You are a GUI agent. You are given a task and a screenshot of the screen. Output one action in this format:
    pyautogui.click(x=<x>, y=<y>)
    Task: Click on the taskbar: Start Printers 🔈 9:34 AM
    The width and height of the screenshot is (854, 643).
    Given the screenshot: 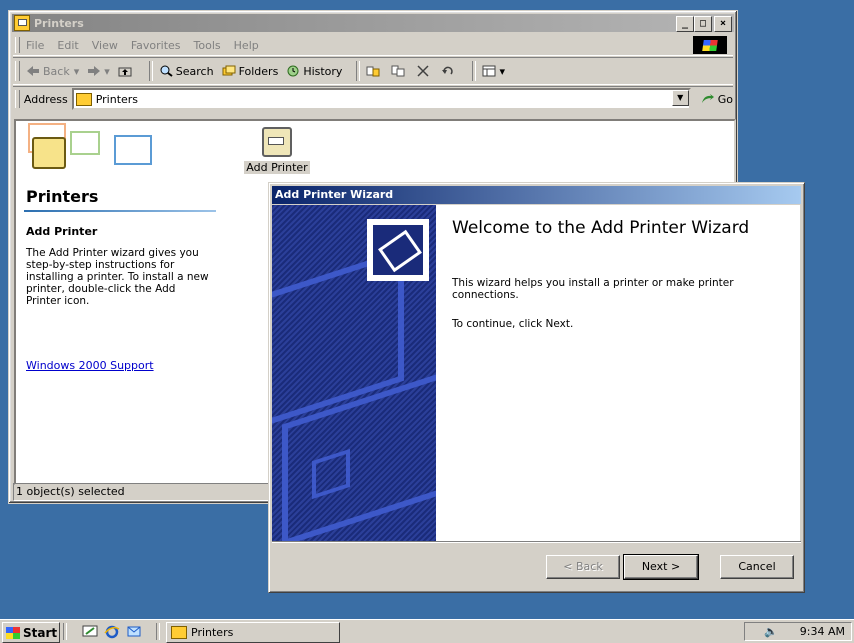 What is the action you would take?
    pyautogui.click(x=427, y=631)
    